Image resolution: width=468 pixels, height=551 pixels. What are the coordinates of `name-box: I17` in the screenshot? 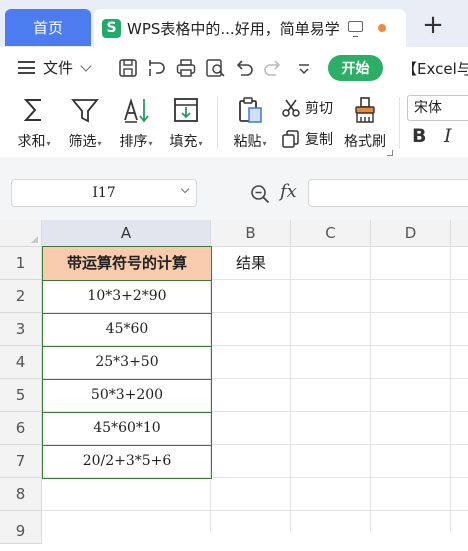 It's located at (104, 193).